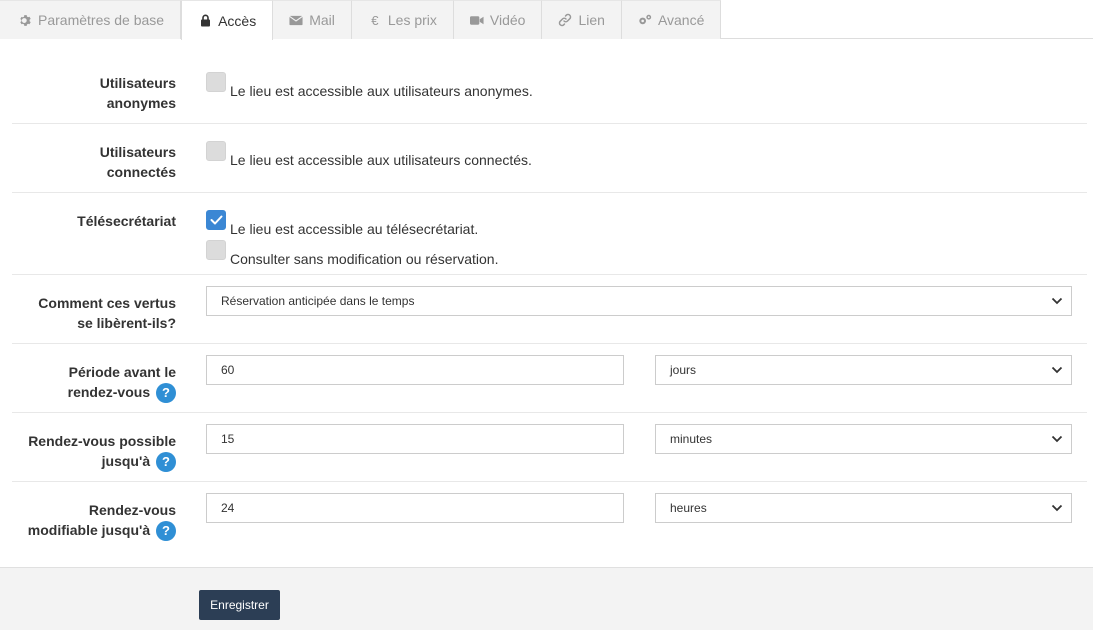  Describe the element at coordinates (216, 82) in the screenshot. I see `anonymous-access-checkbox` at that location.